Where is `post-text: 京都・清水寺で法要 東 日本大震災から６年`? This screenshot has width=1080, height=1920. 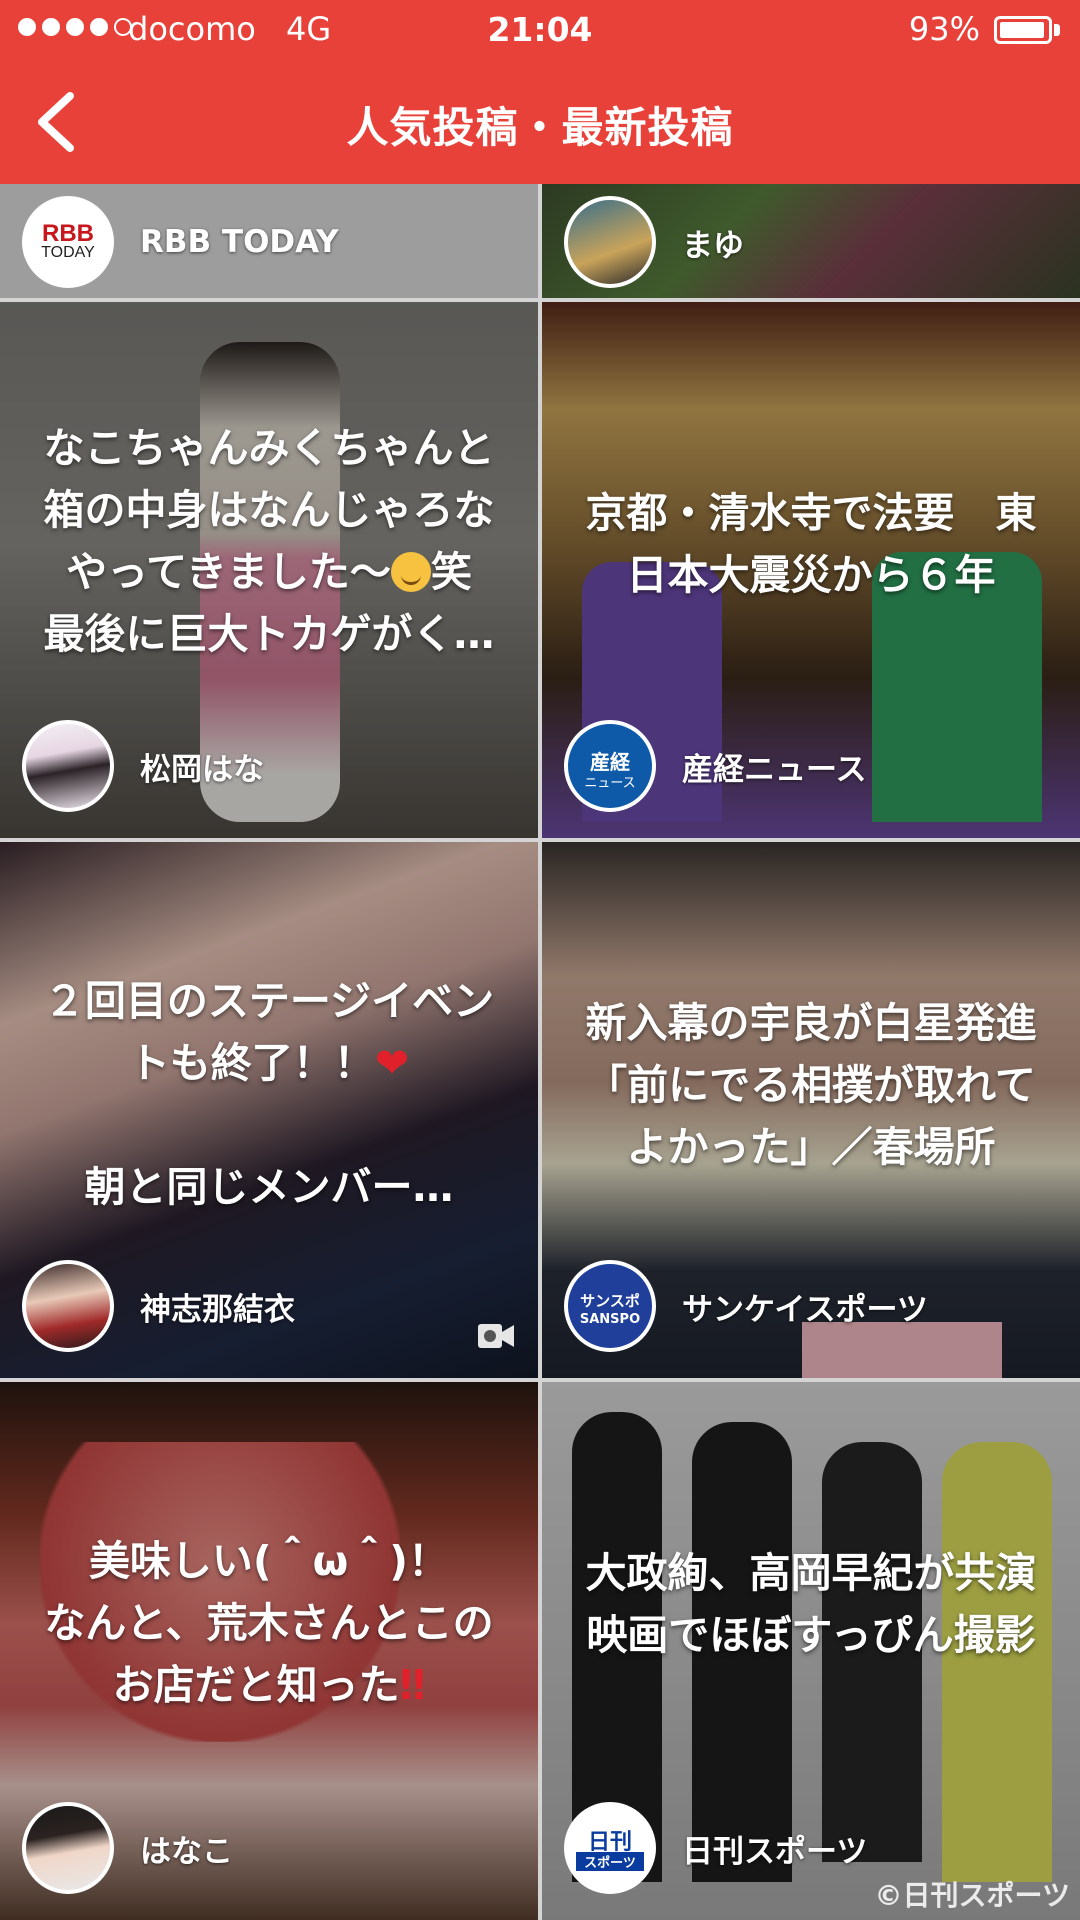
post-text: 京都・清水寺で法要 東 日本大震災から６年 is located at coordinates (811, 544).